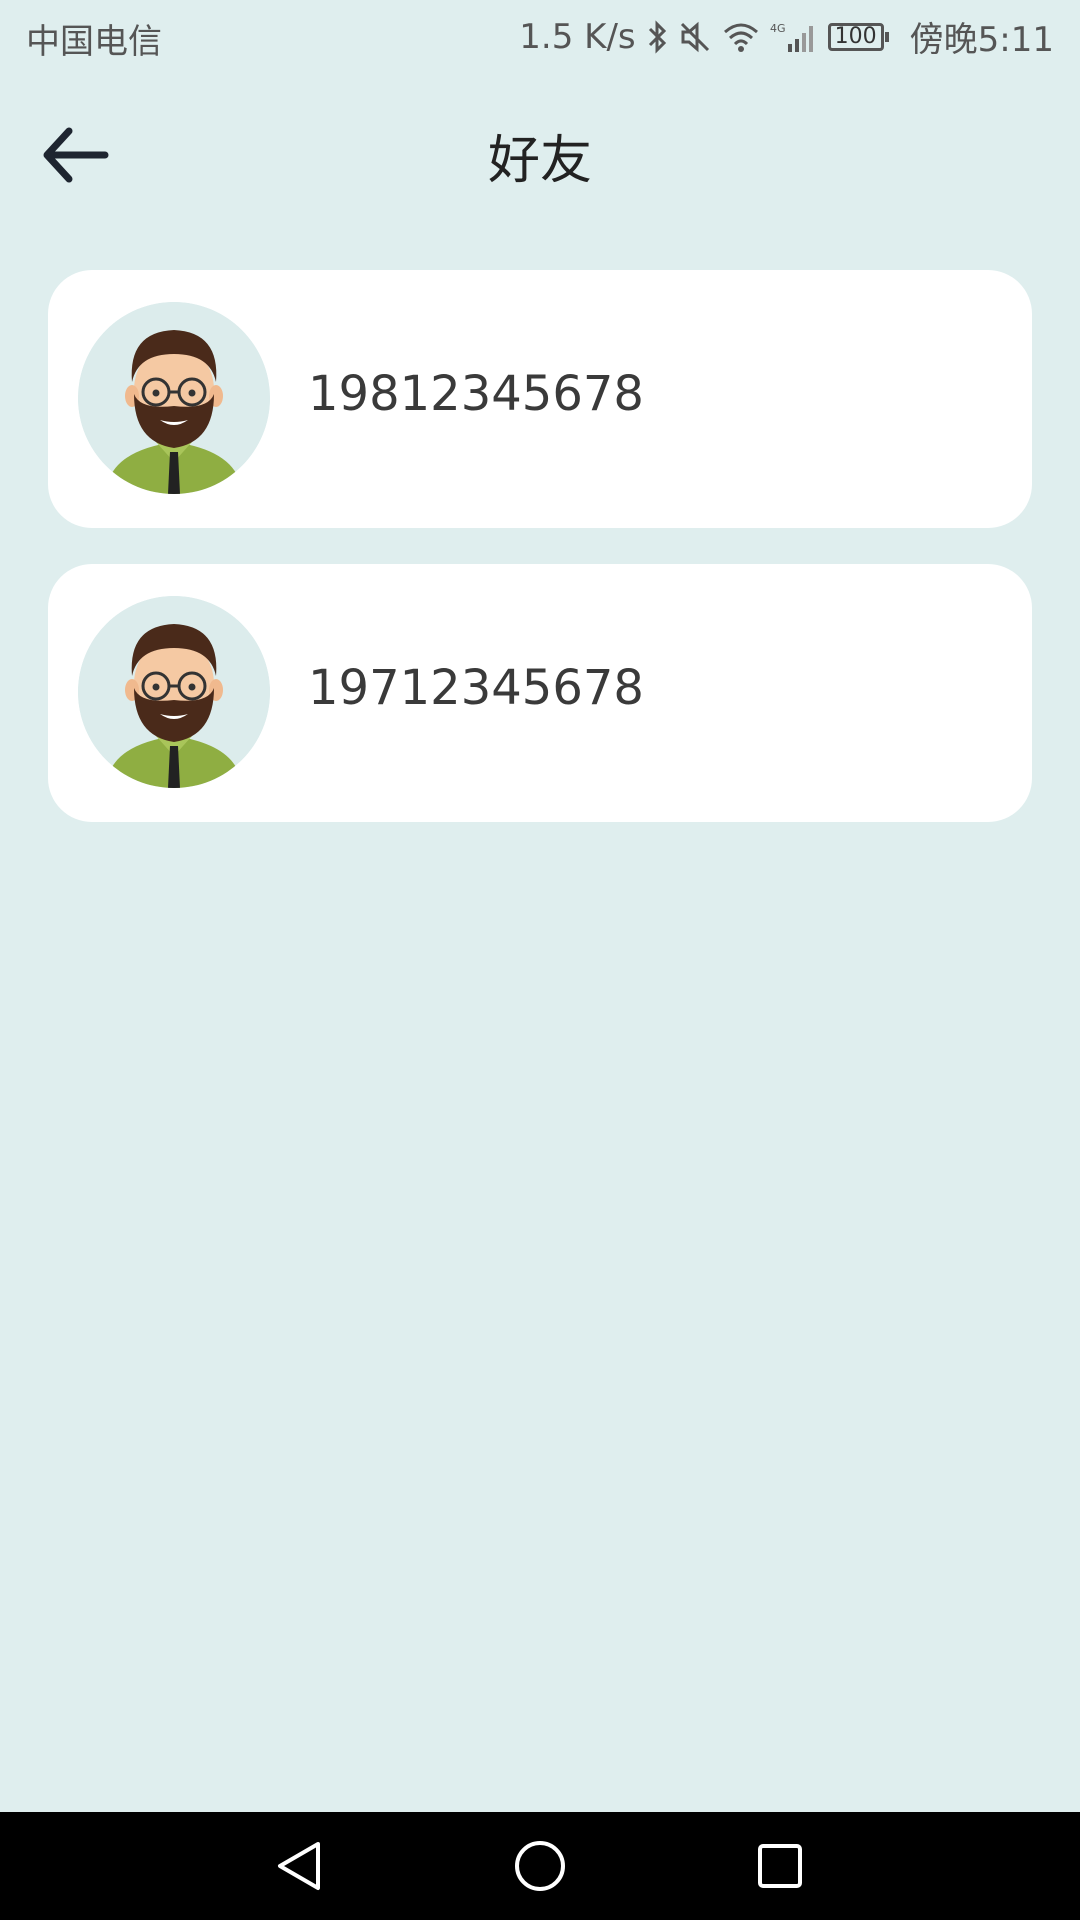  I want to click on cellular-signal-icon: 4G, so click(794, 37).